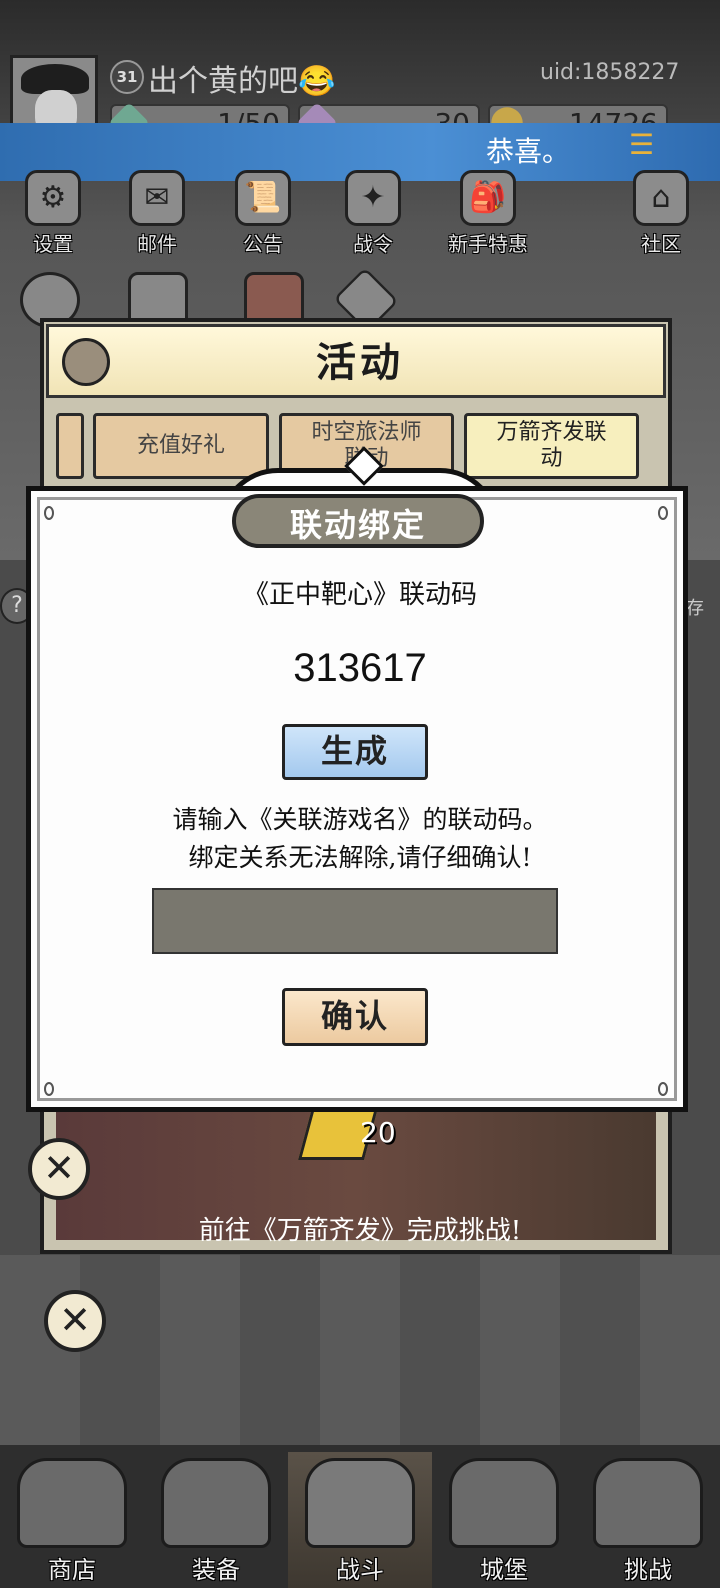  What do you see at coordinates (661, 198) in the screenshot?
I see `home-icon: ⌂` at bounding box center [661, 198].